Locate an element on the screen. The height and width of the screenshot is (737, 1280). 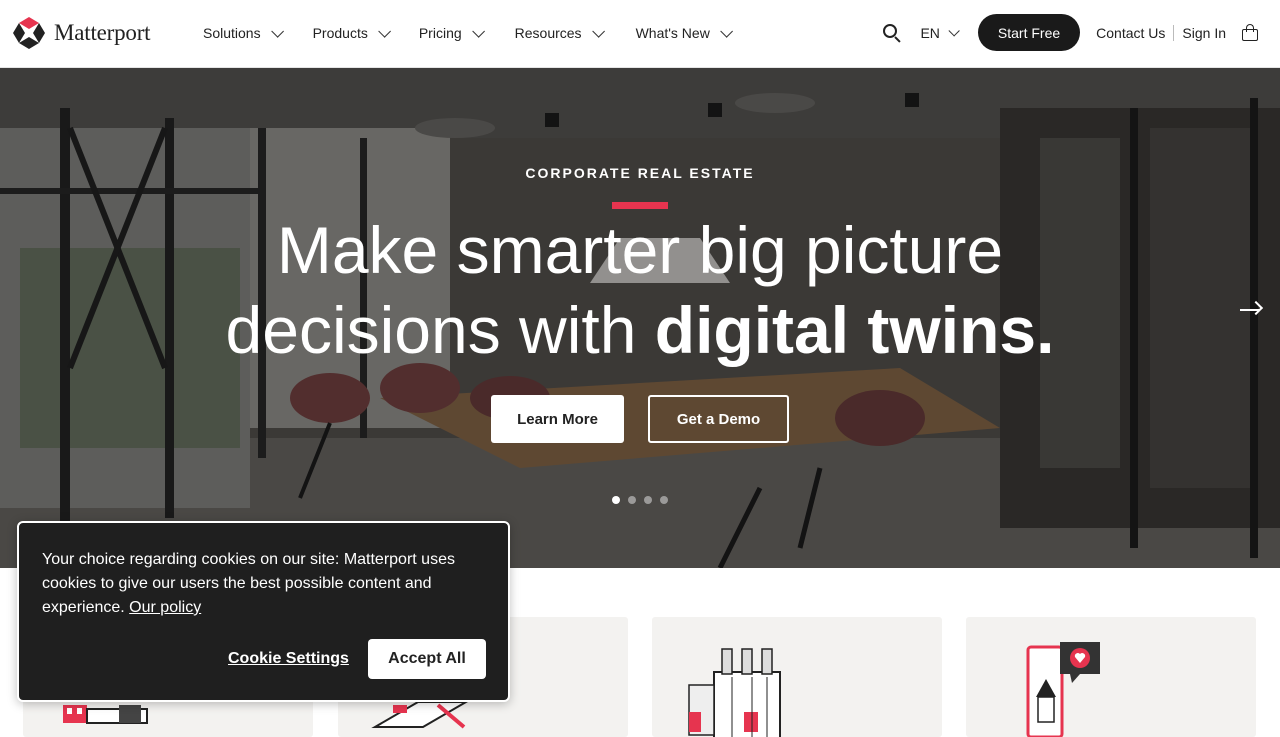
menu-whats-new: What's New is located at coordinates (684, 32).